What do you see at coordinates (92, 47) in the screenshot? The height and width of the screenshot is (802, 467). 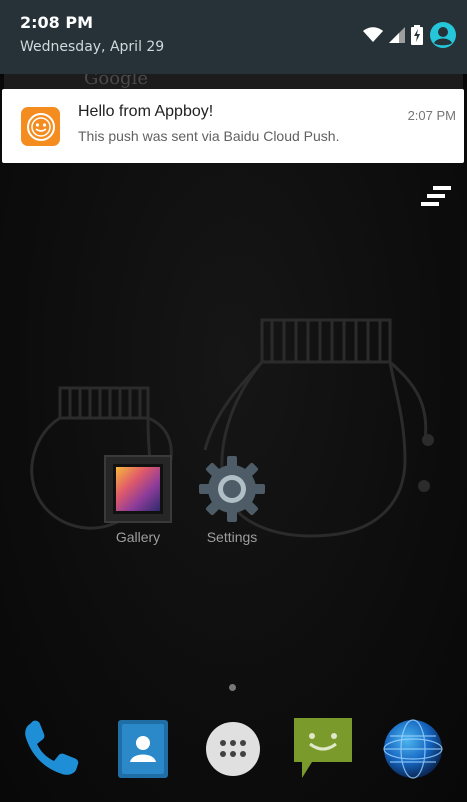 I see `current-date: Wednesday, April 29` at bounding box center [92, 47].